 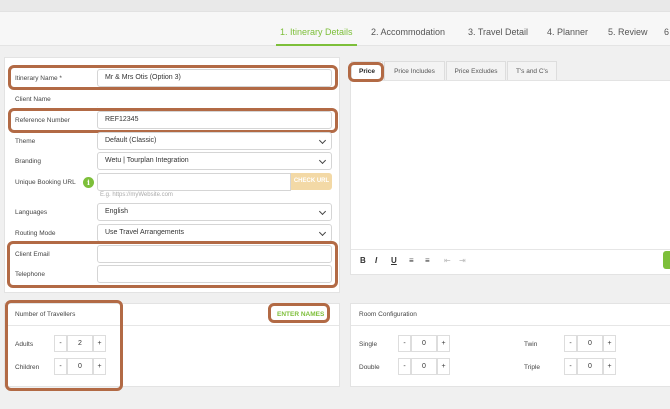 I want to click on double-decrement-button: -, so click(x=404, y=366).